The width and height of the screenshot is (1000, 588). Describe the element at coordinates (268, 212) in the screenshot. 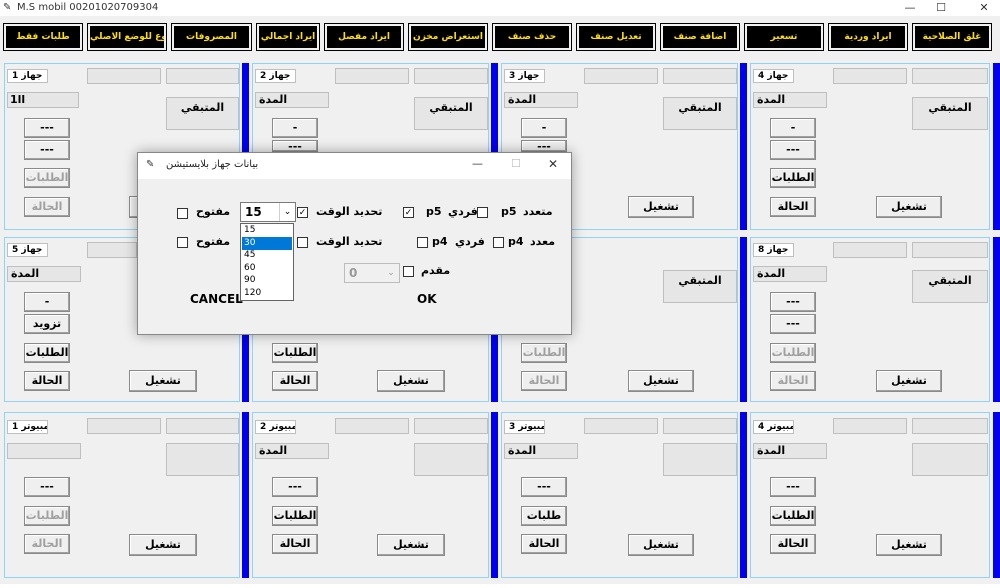

I see `time-select: 15 ⌄` at that location.